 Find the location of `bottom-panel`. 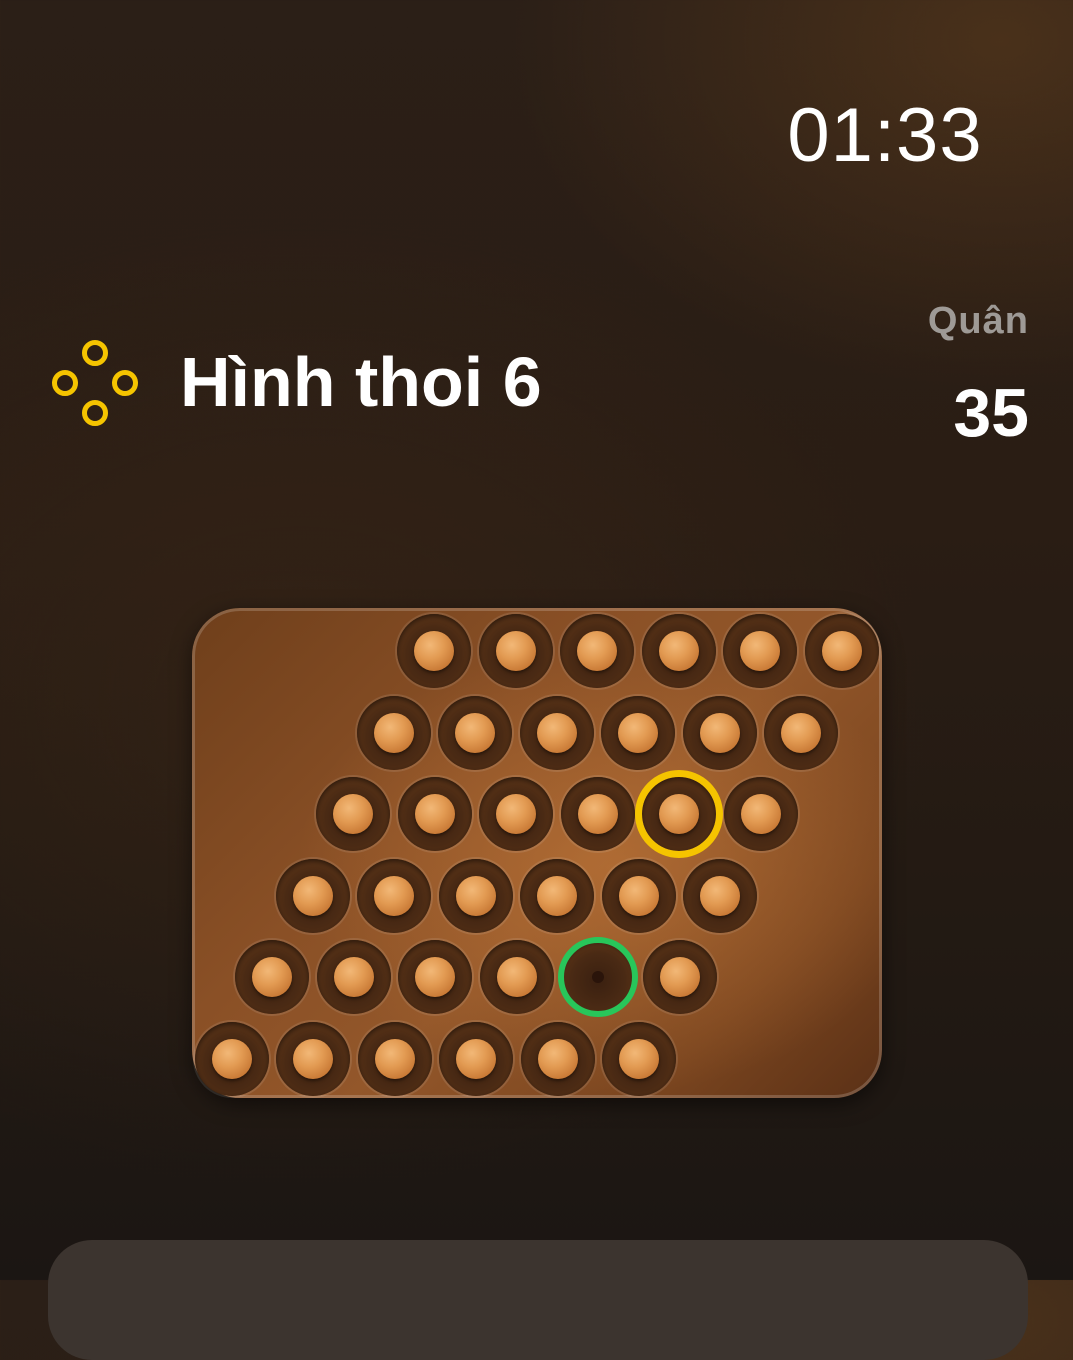

bottom-panel is located at coordinates (538, 1300).